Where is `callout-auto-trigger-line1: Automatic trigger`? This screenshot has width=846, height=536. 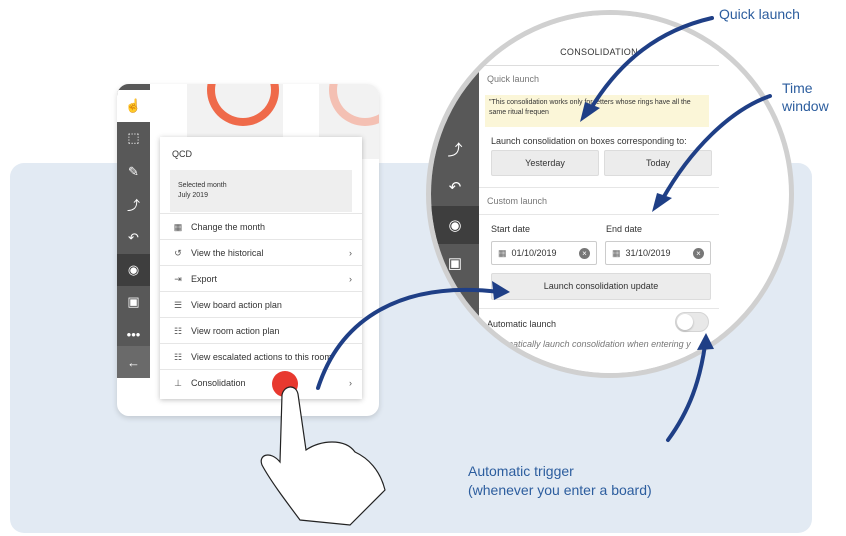
callout-auto-trigger-line1: Automatic trigger is located at coordinates (521, 471).